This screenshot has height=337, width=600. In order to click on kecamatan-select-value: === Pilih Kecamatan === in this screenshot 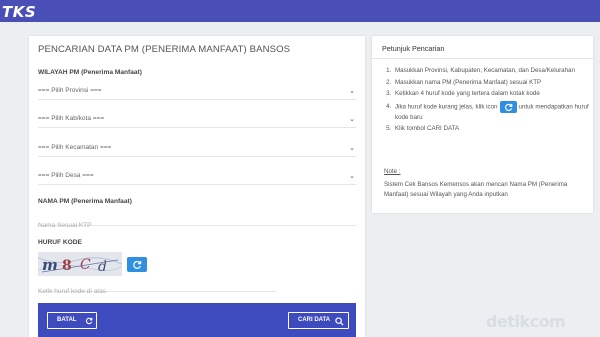, I will do `click(75, 147)`.